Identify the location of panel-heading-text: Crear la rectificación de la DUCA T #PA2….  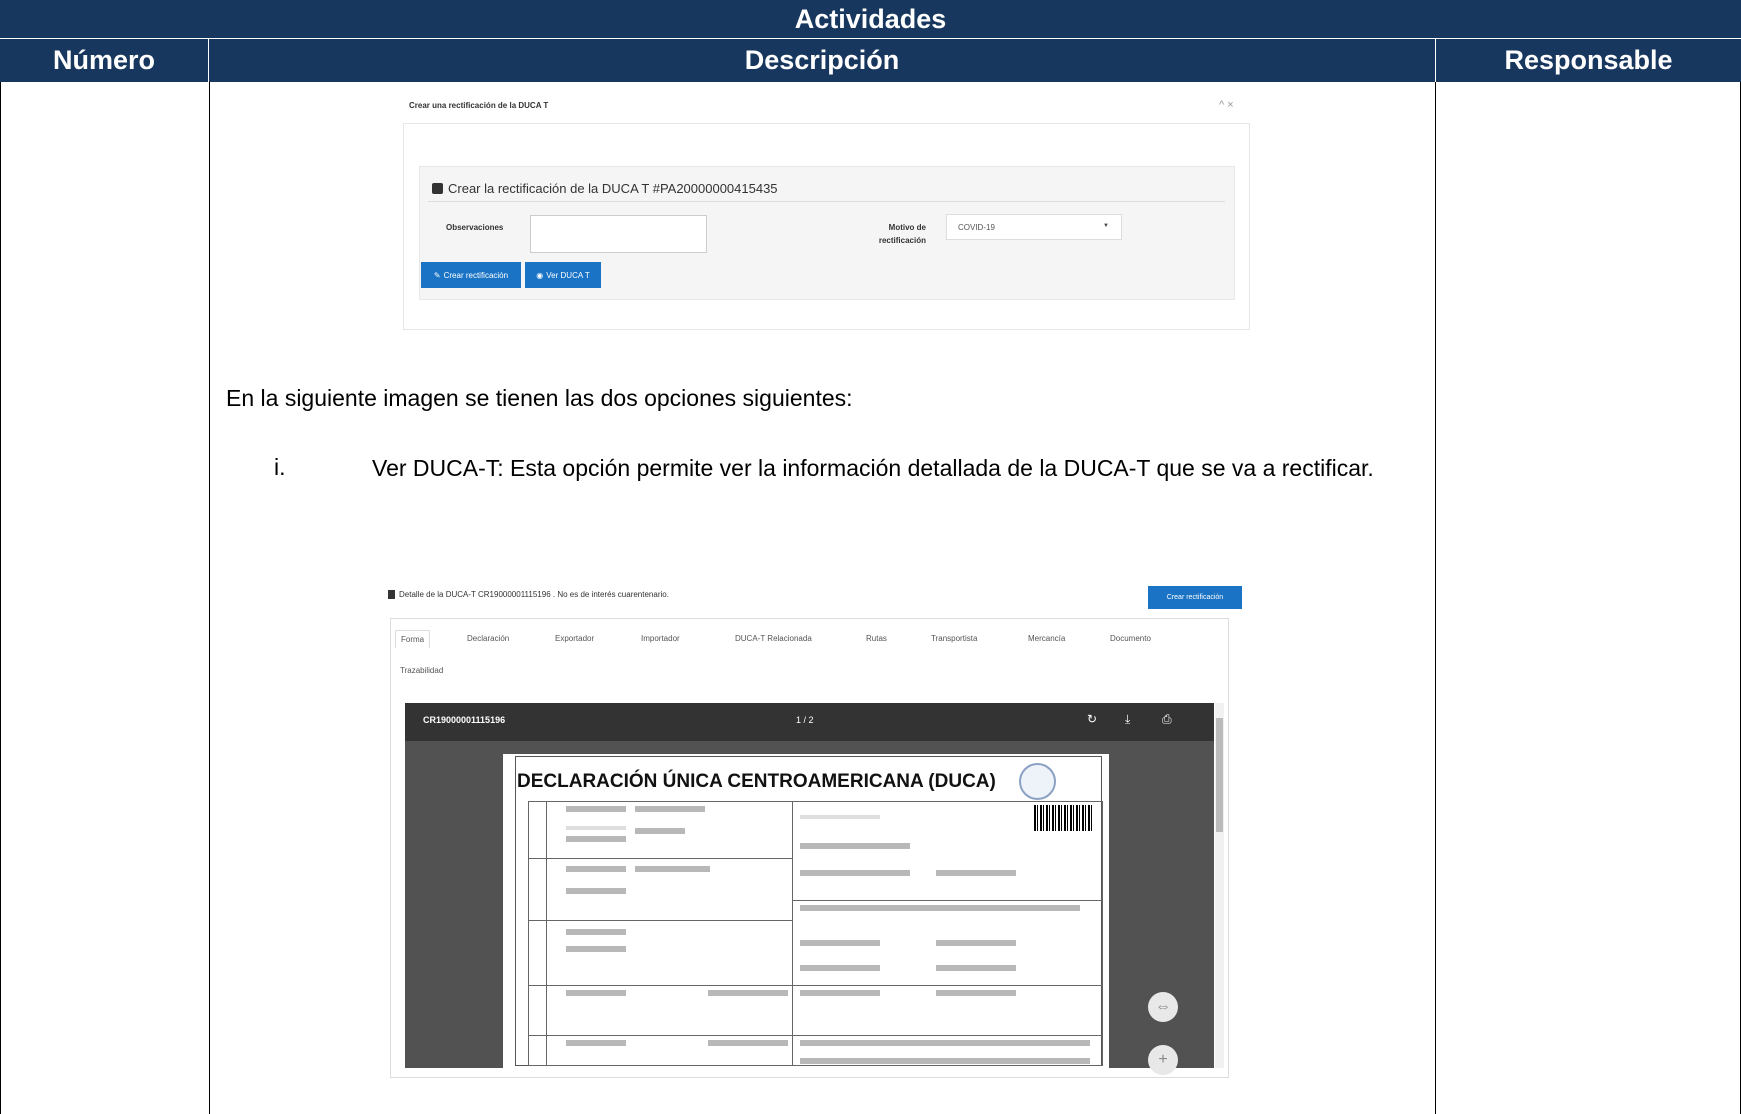
(613, 188).